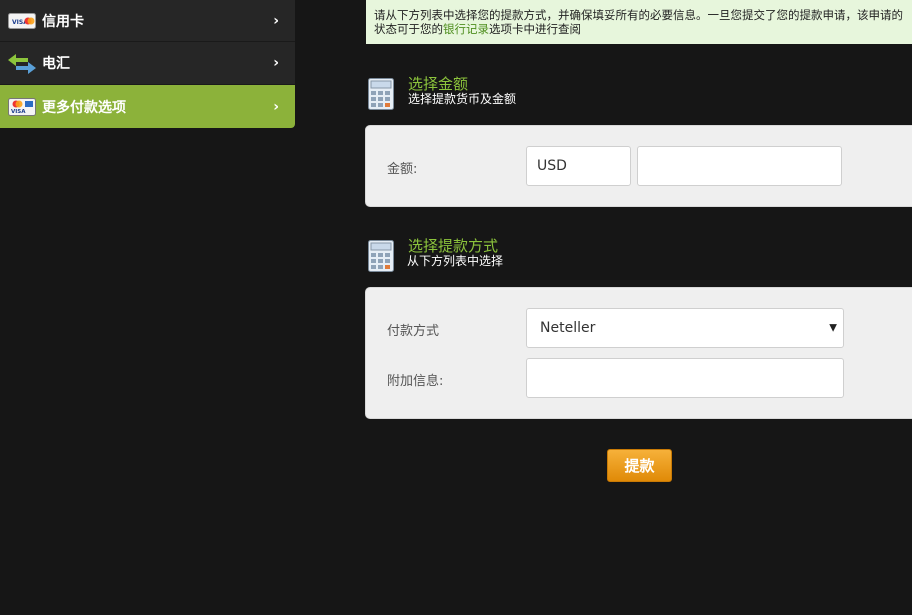 The height and width of the screenshot is (615, 912). I want to click on sidebar-item-label: 更多付款选项, so click(84, 107).